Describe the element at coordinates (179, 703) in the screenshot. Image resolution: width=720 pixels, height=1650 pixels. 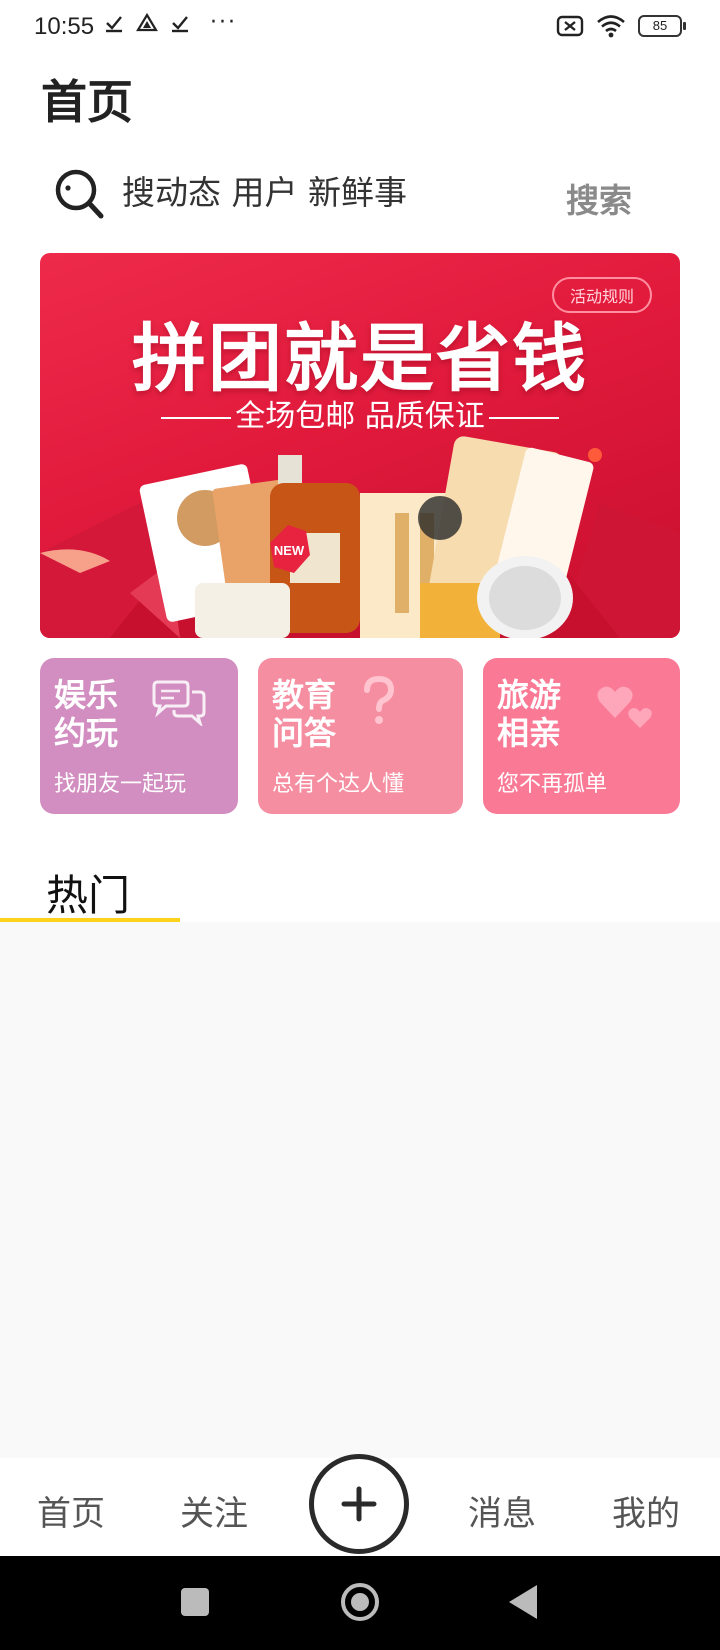
I see `chat-bubbles-icon` at that location.